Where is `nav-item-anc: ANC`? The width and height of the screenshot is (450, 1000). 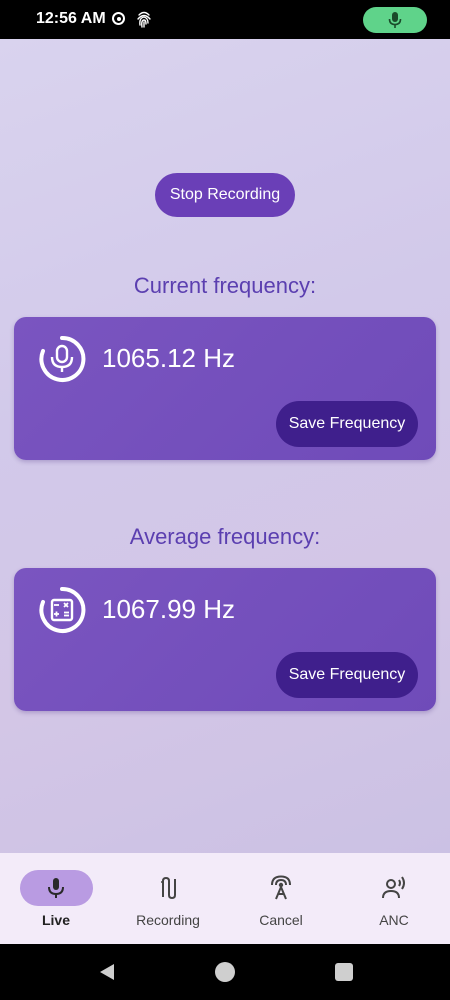 nav-item-anc: ANC is located at coordinates (394, 898).